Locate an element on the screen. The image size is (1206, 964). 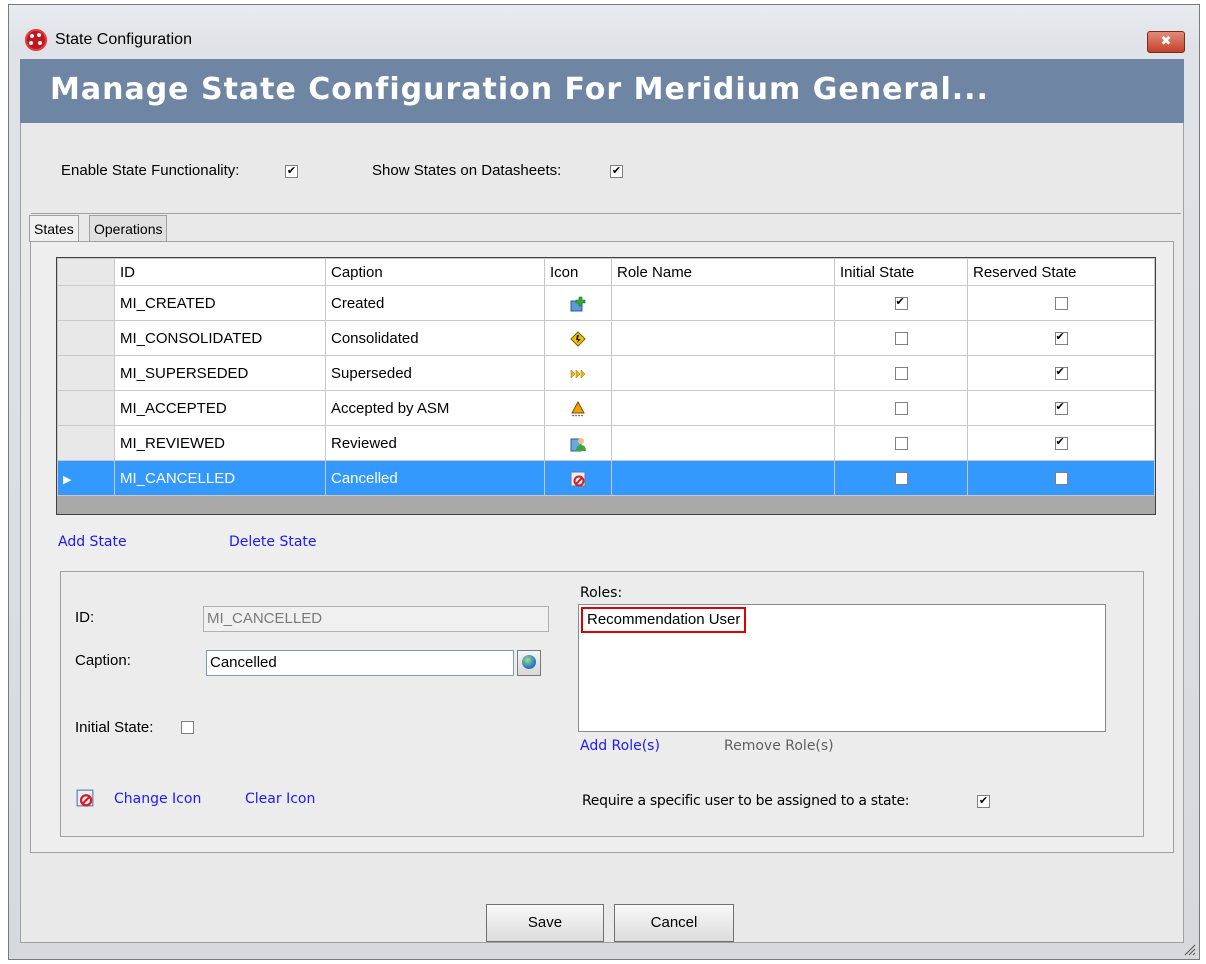
caption-label: Caption: is located at coordinates (103, 660).